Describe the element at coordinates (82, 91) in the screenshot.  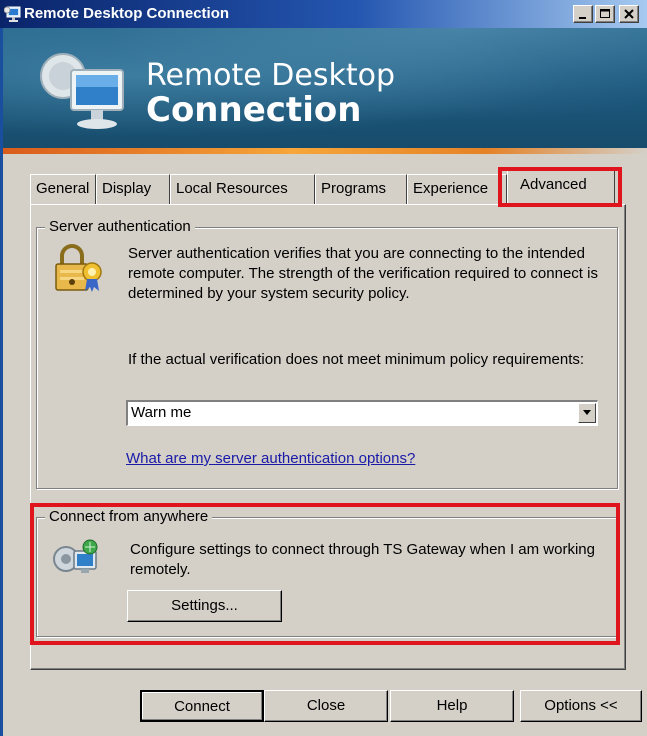
I see `remote-desktop-logo-icon` at that location.